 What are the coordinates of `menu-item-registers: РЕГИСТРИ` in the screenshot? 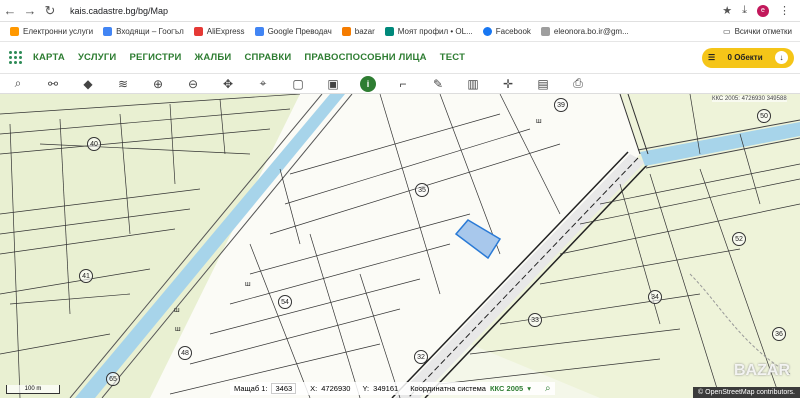 It's located at (155, 57).